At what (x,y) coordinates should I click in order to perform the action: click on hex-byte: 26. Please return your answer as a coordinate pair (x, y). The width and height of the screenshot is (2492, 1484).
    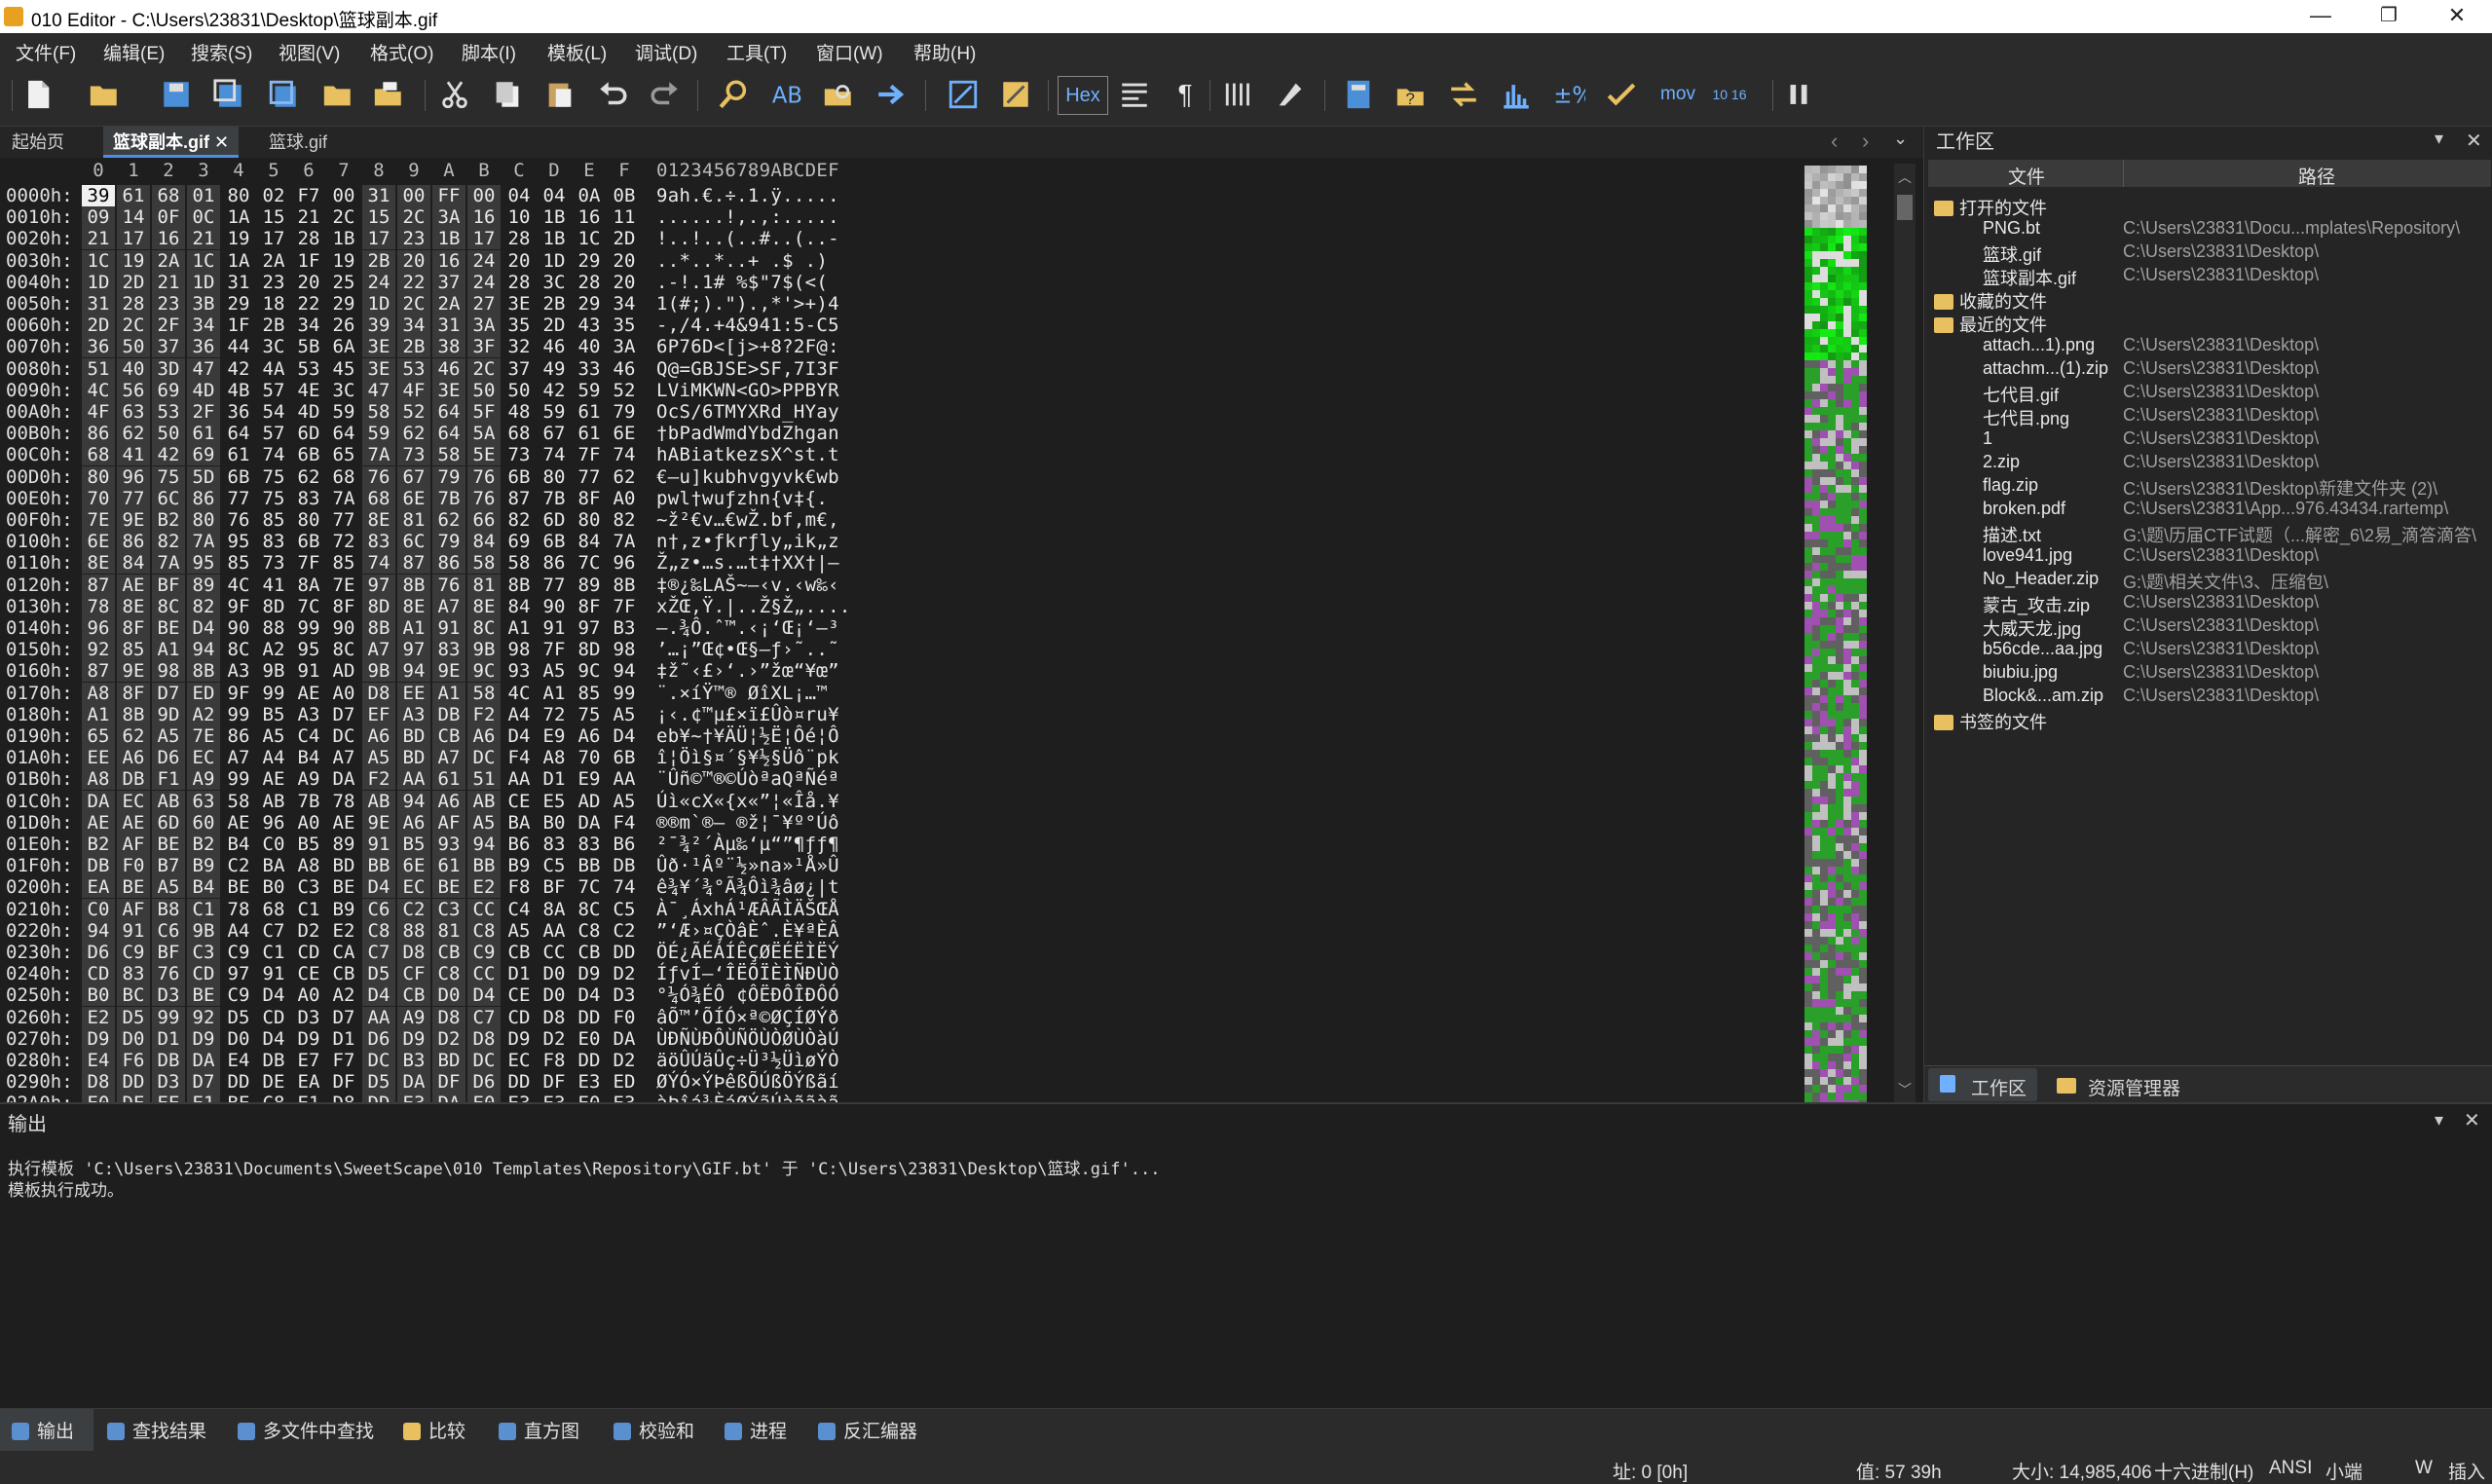
    Looking at the image, I should click on (343, 325).